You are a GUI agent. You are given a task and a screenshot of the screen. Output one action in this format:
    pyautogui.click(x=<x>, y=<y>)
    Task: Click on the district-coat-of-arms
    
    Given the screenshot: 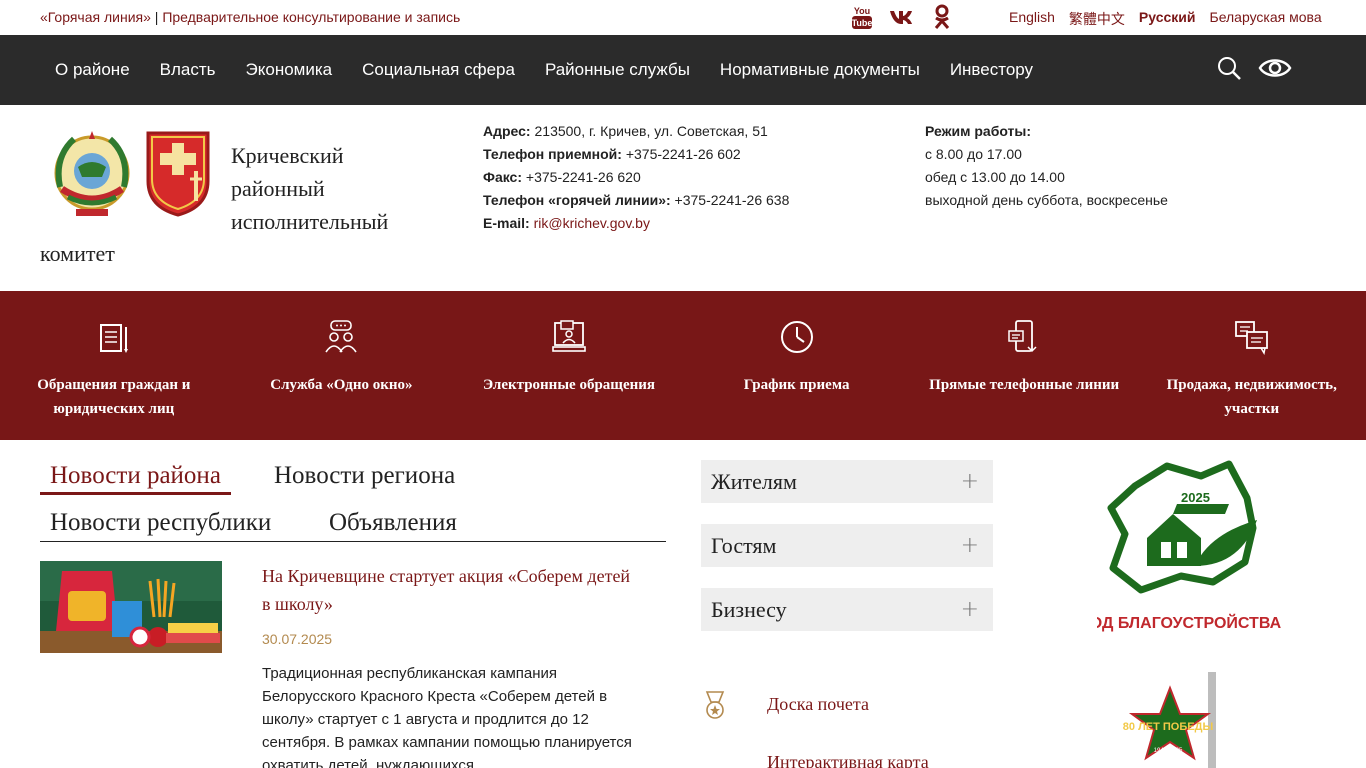 What is the action you would take?
    pyautogui.click(x=178, y=173)
    